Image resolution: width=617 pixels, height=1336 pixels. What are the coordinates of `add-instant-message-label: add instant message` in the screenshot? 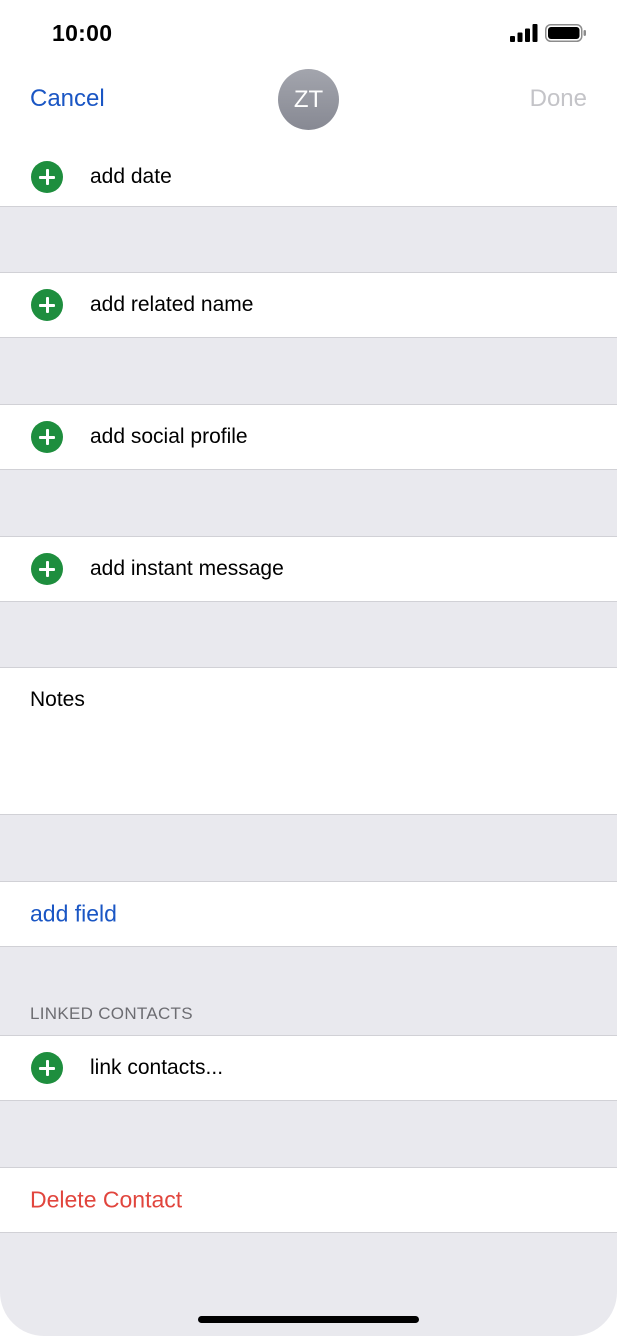 It's located at (187, 568).